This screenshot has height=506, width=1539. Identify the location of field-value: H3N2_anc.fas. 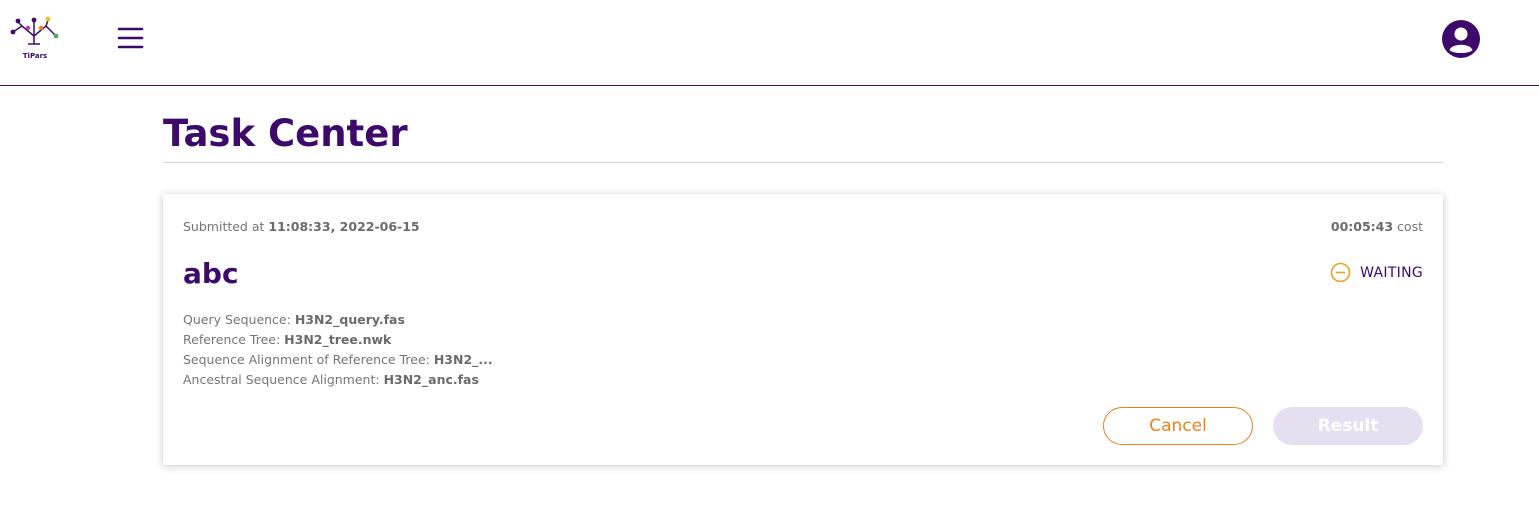
(431, 379).